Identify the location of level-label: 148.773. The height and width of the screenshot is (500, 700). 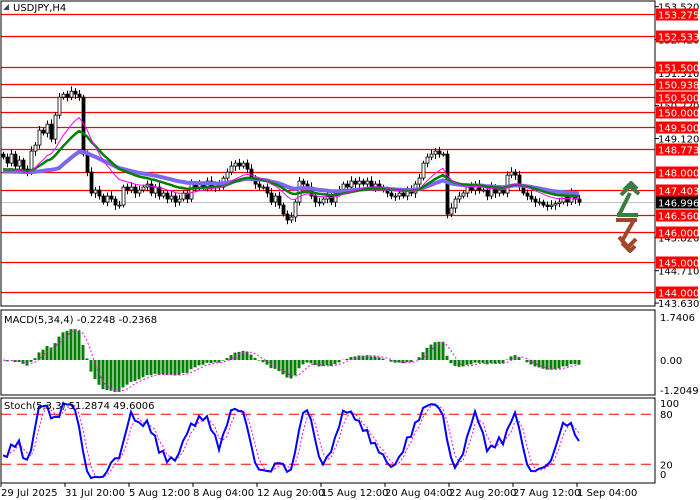
(678, 151).